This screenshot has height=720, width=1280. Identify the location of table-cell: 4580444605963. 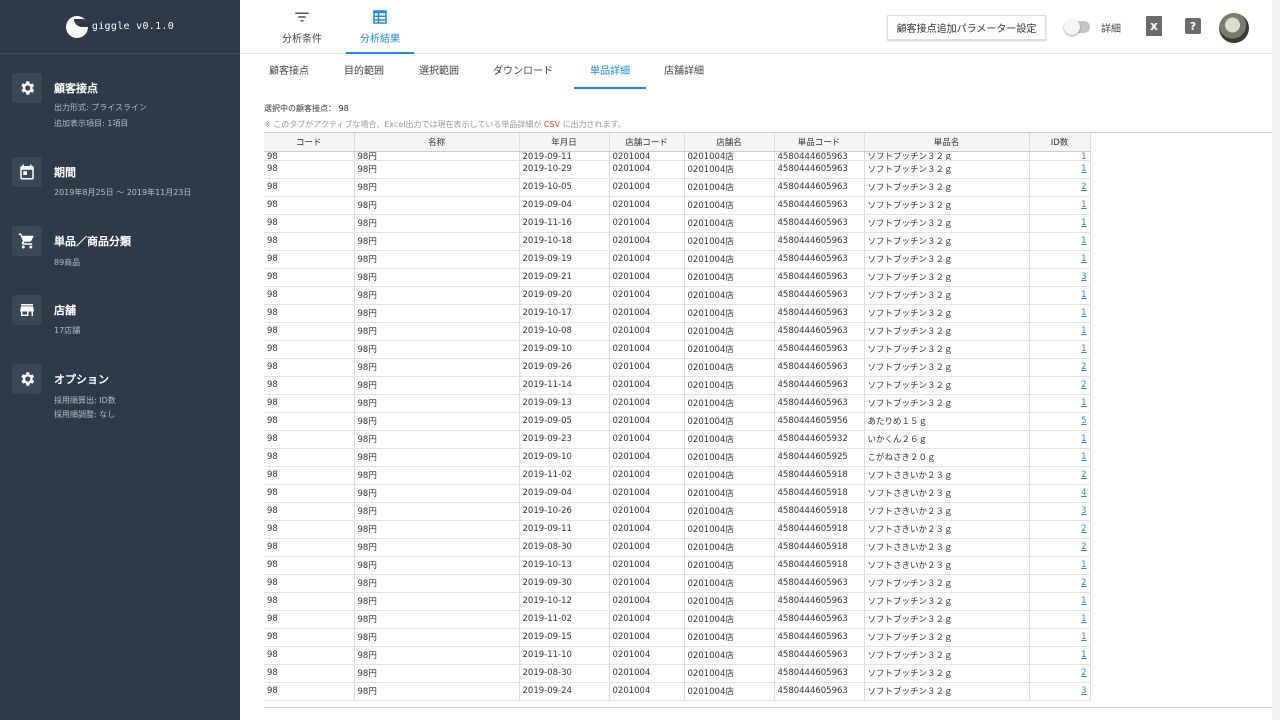
(819, 673).